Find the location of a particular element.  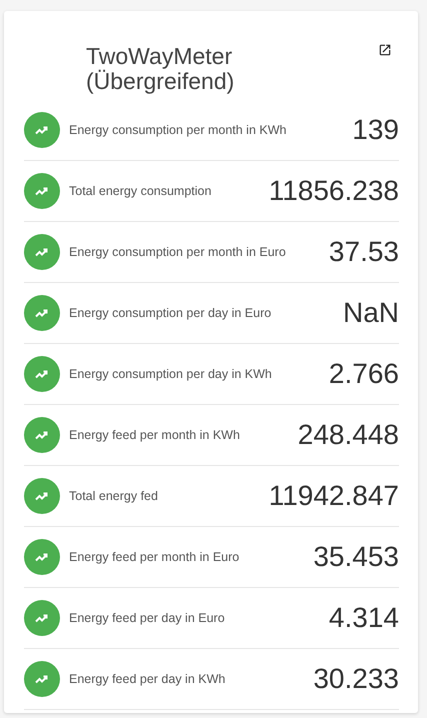

metric-value: 11942.847 is located at coordinates (333, 496).